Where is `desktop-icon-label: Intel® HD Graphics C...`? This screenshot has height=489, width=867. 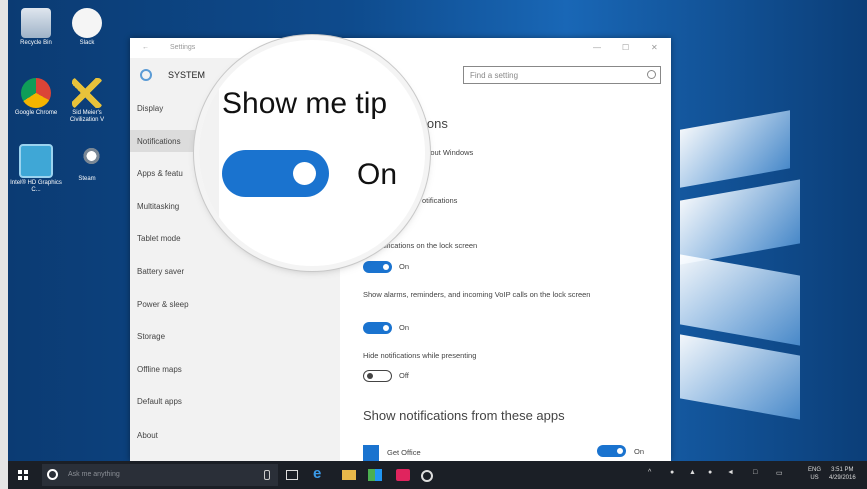 desktop-icon-label: Intel® HD Graphics C... is located at coordinates (36, 186).